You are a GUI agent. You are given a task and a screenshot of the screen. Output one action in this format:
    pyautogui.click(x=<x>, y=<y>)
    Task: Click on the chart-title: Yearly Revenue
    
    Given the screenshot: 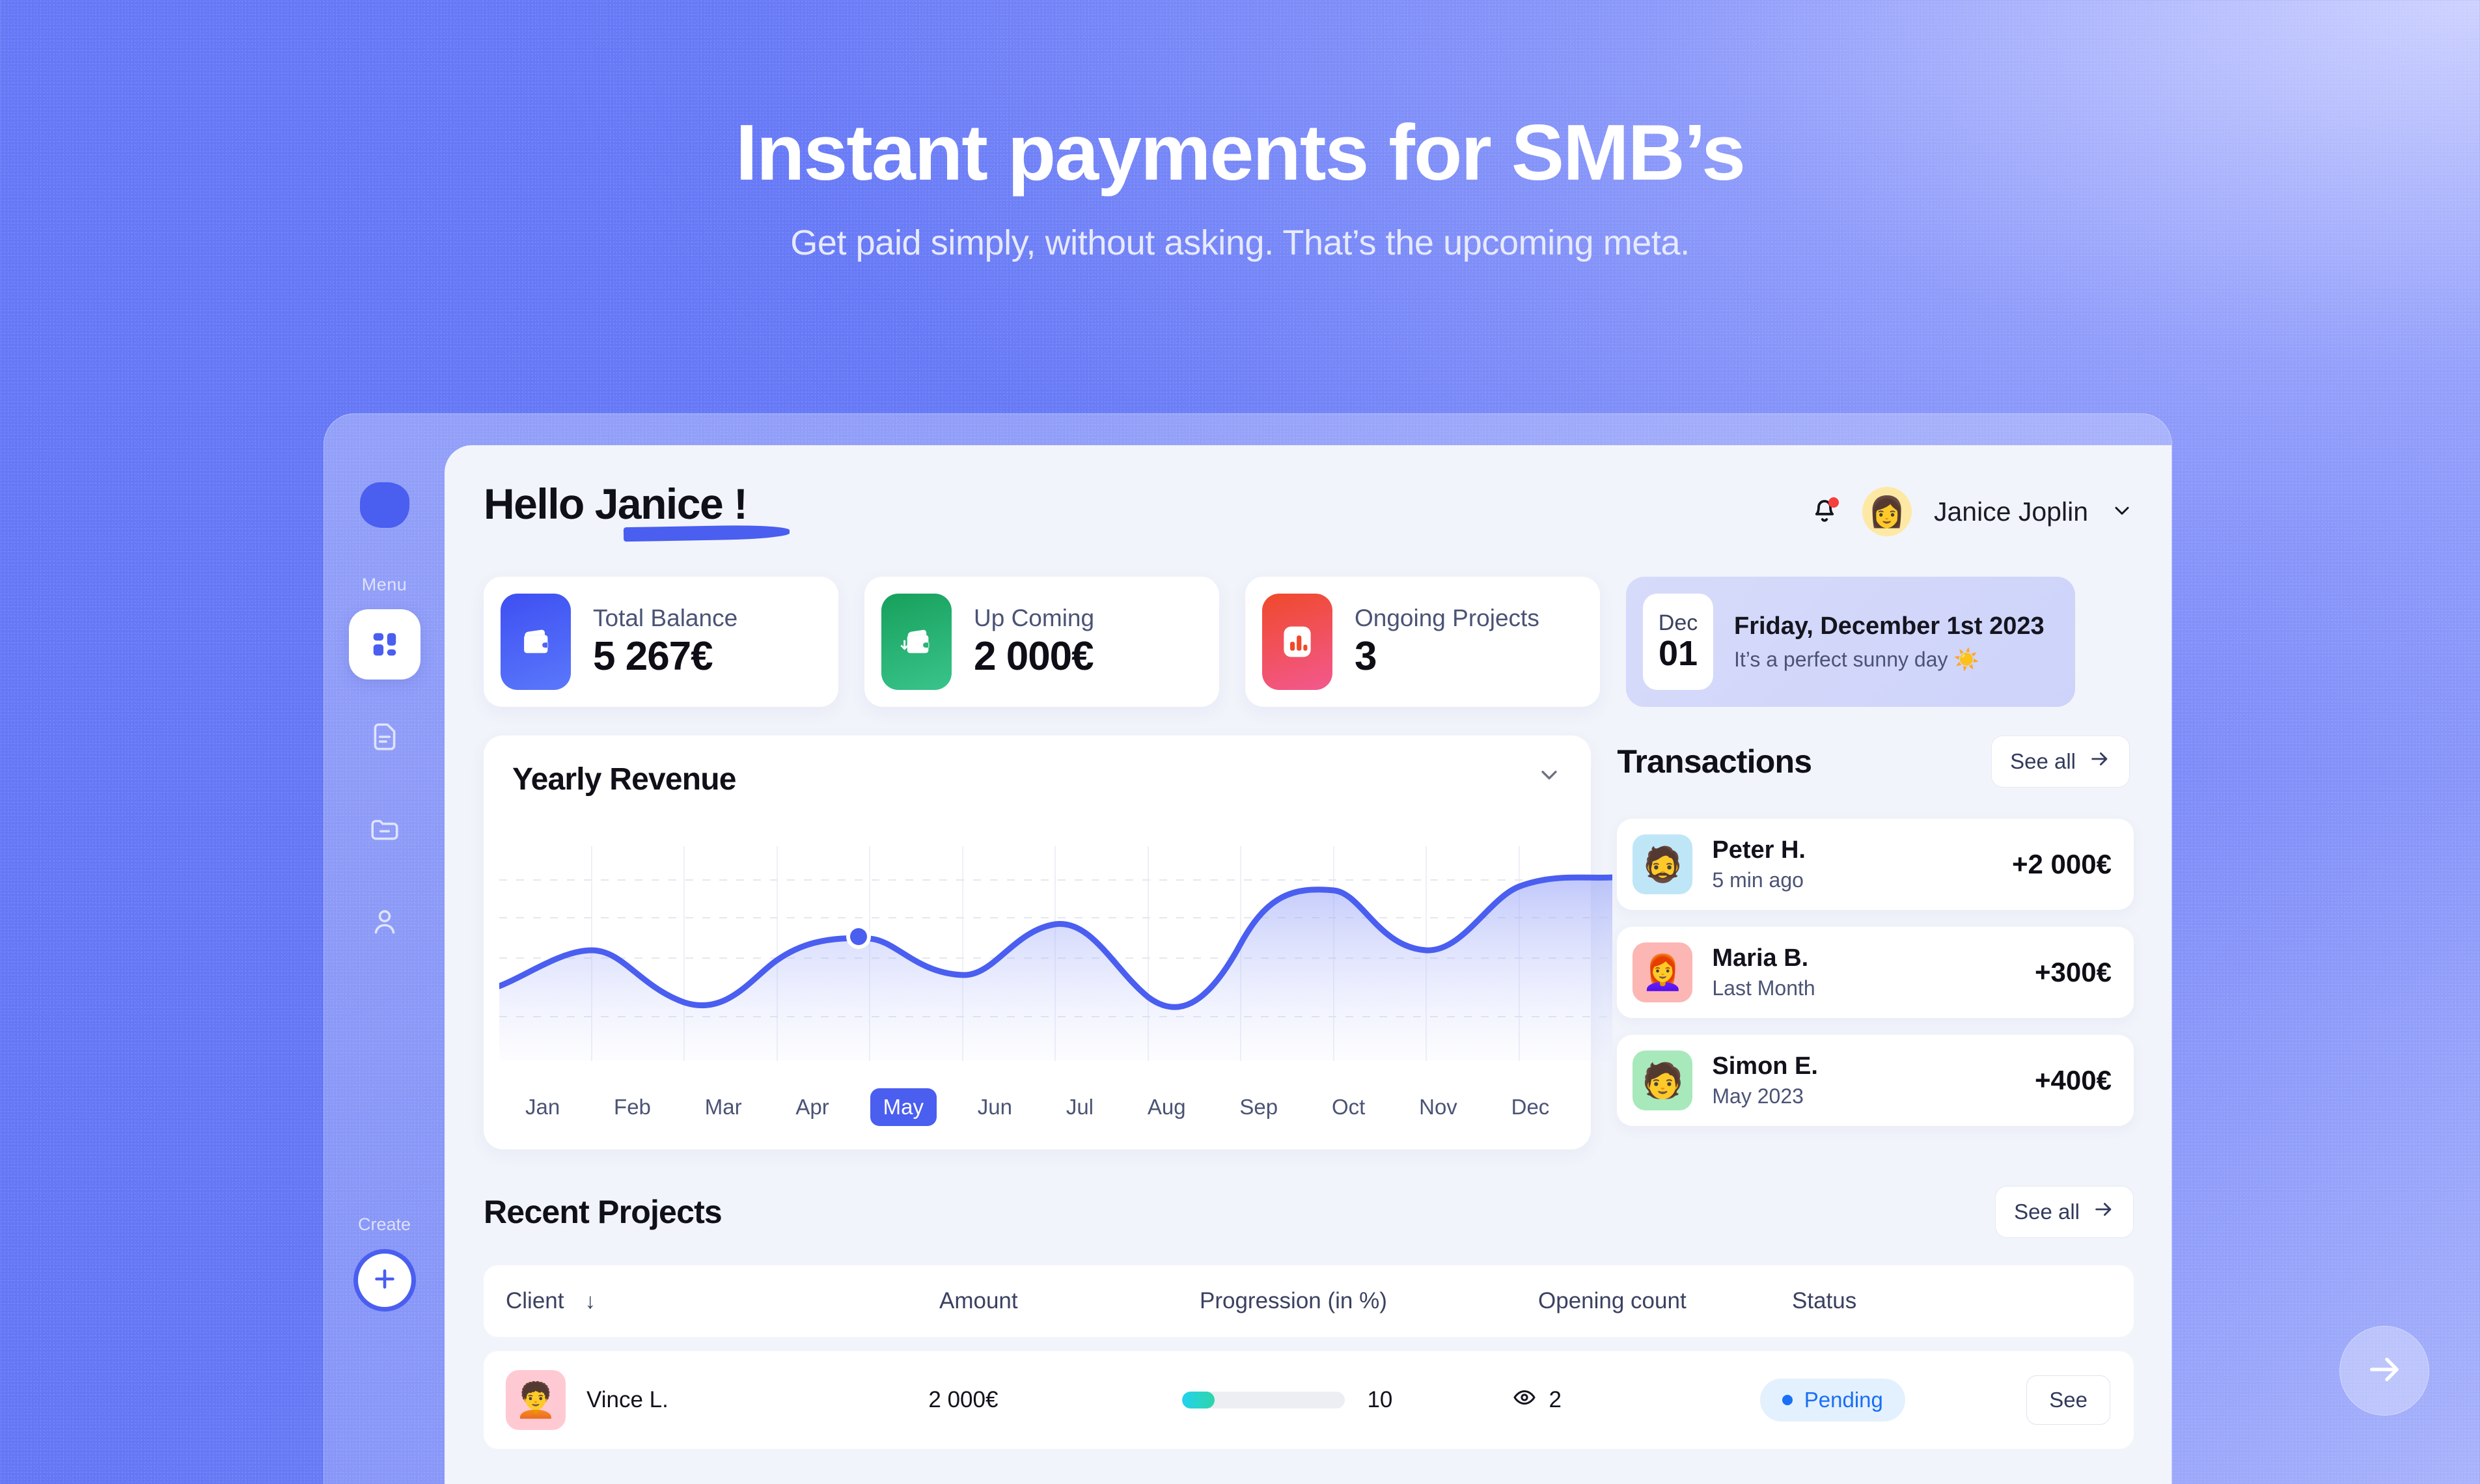 What is the action you would take?
    pyautogui.click(x=624, y=779)
    